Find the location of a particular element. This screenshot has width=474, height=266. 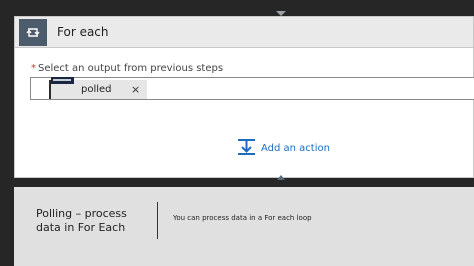

add-action-label: Add an action is located at coordinates (295, 148).